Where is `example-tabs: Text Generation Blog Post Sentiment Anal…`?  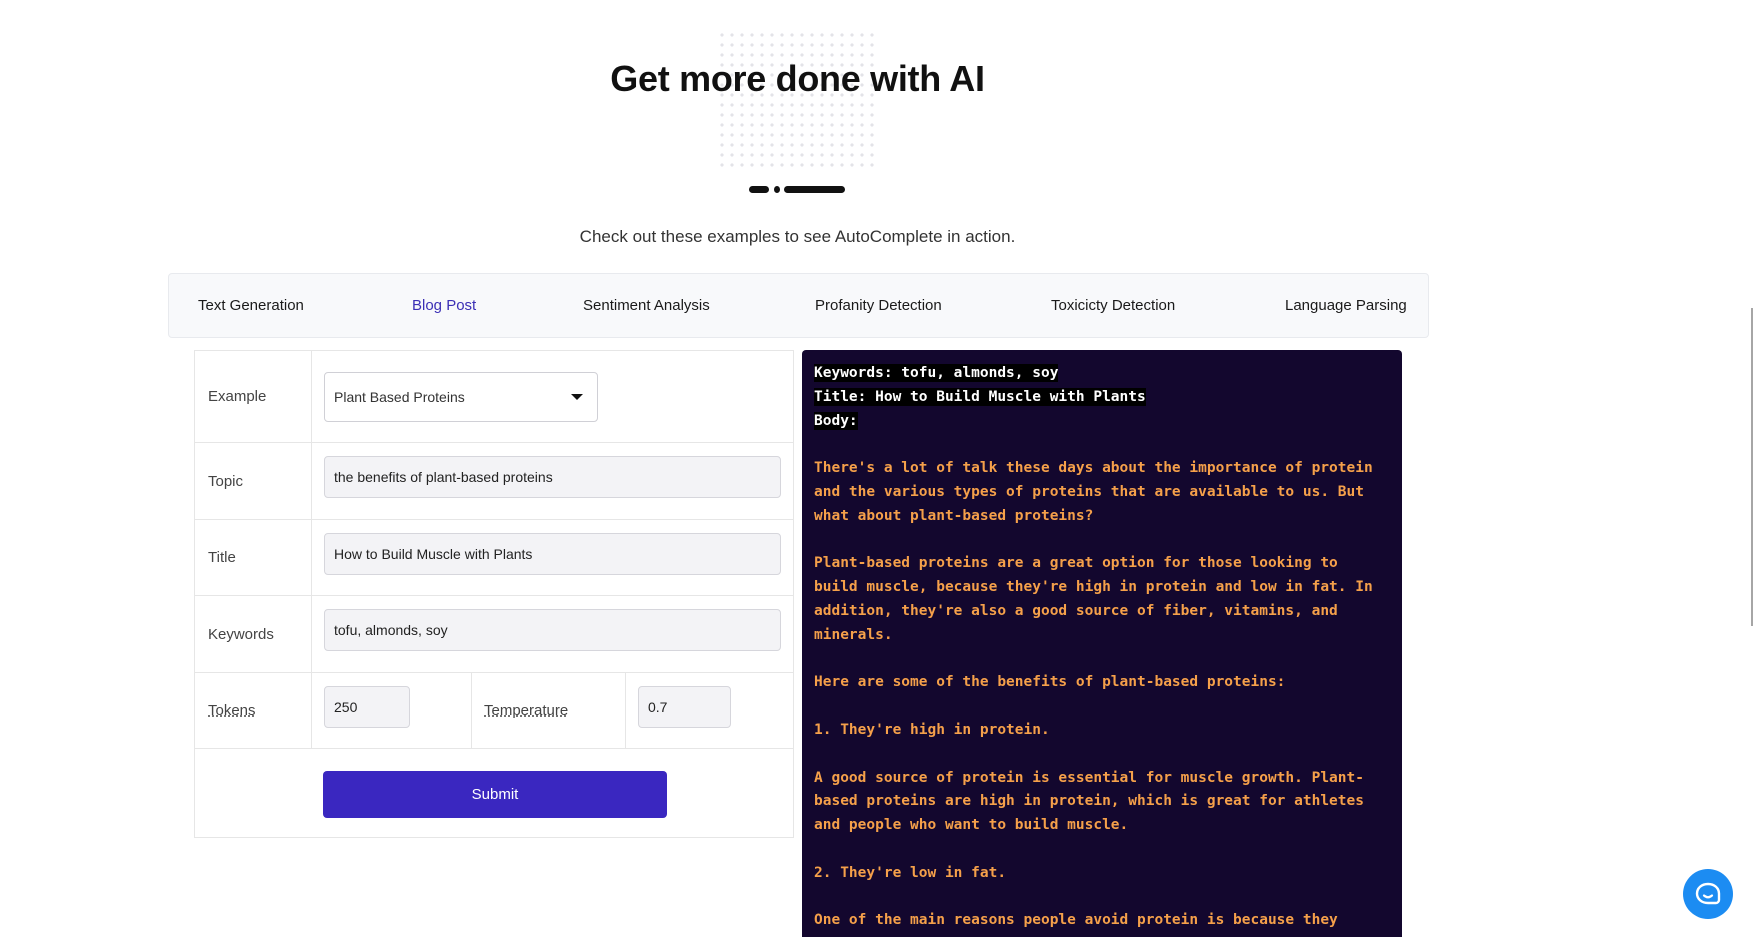 example-tabs: Text Generation Blog Post Sentiment Anal… is located at coordinates (798, 305).